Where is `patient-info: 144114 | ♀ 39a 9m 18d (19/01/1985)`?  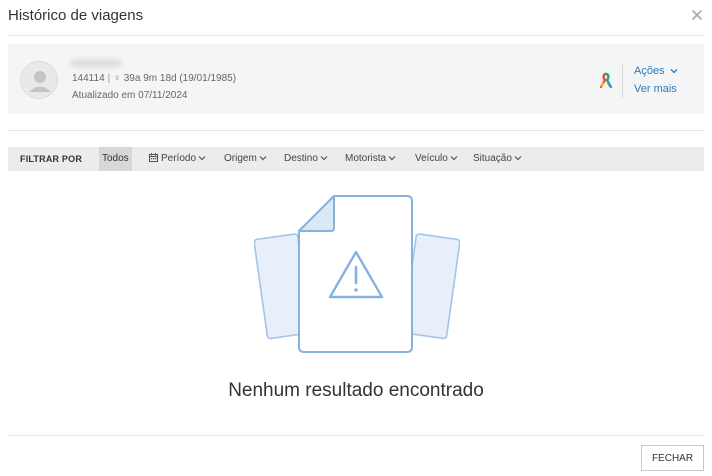 patient-info: 144114 | ♀ 39a 9m 18d (19/01/1985) is located at coordinates (154, 78).